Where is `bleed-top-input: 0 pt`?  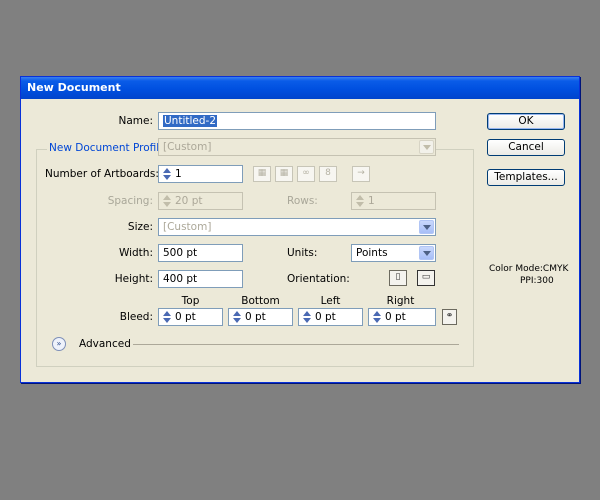
bleed-top-input: 0 pt is located at coordinates (190, 317).